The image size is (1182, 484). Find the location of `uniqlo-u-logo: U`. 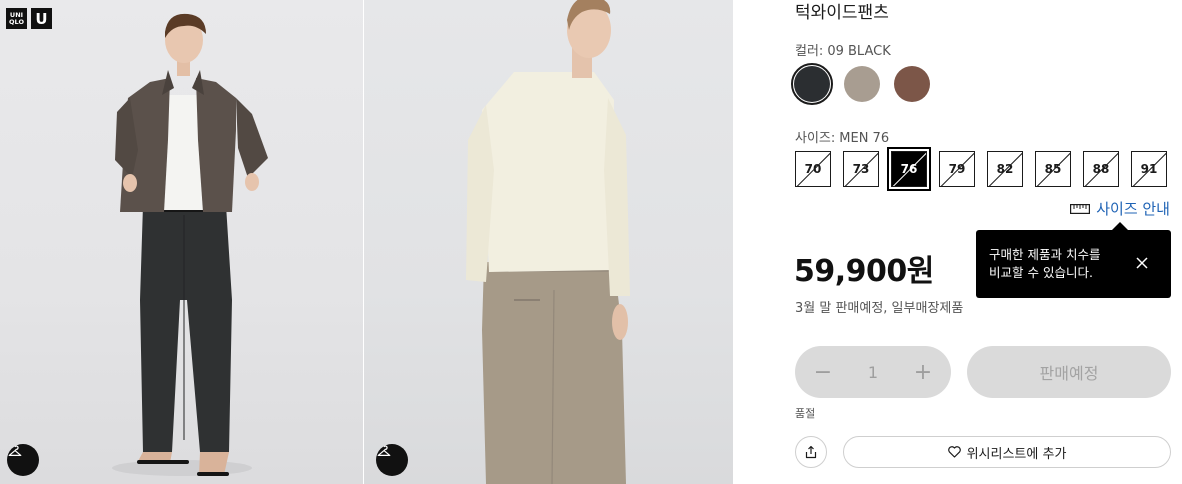

uniqlo-u-logo: U is located at coordinates (41, 18).